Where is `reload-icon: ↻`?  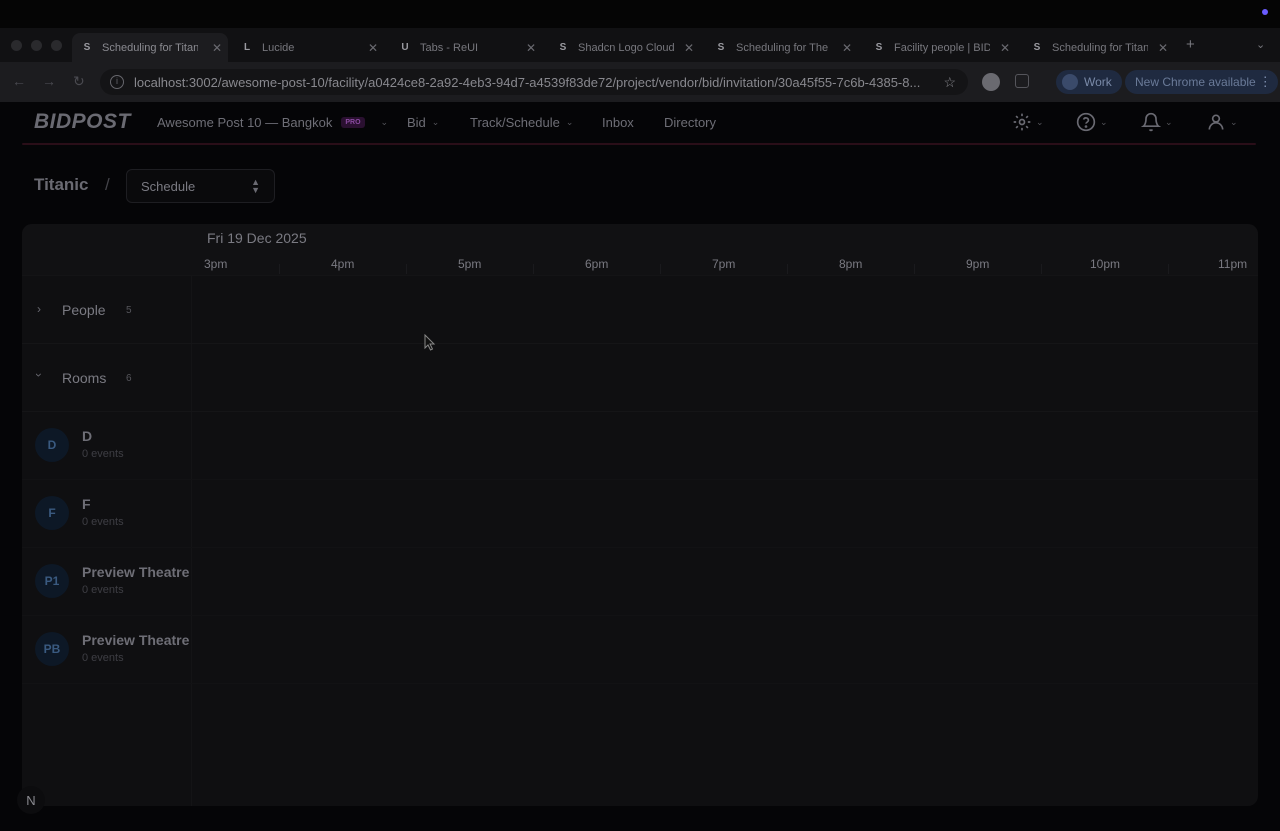
reload-icon: ↻ is located at coordinates (79, 81).